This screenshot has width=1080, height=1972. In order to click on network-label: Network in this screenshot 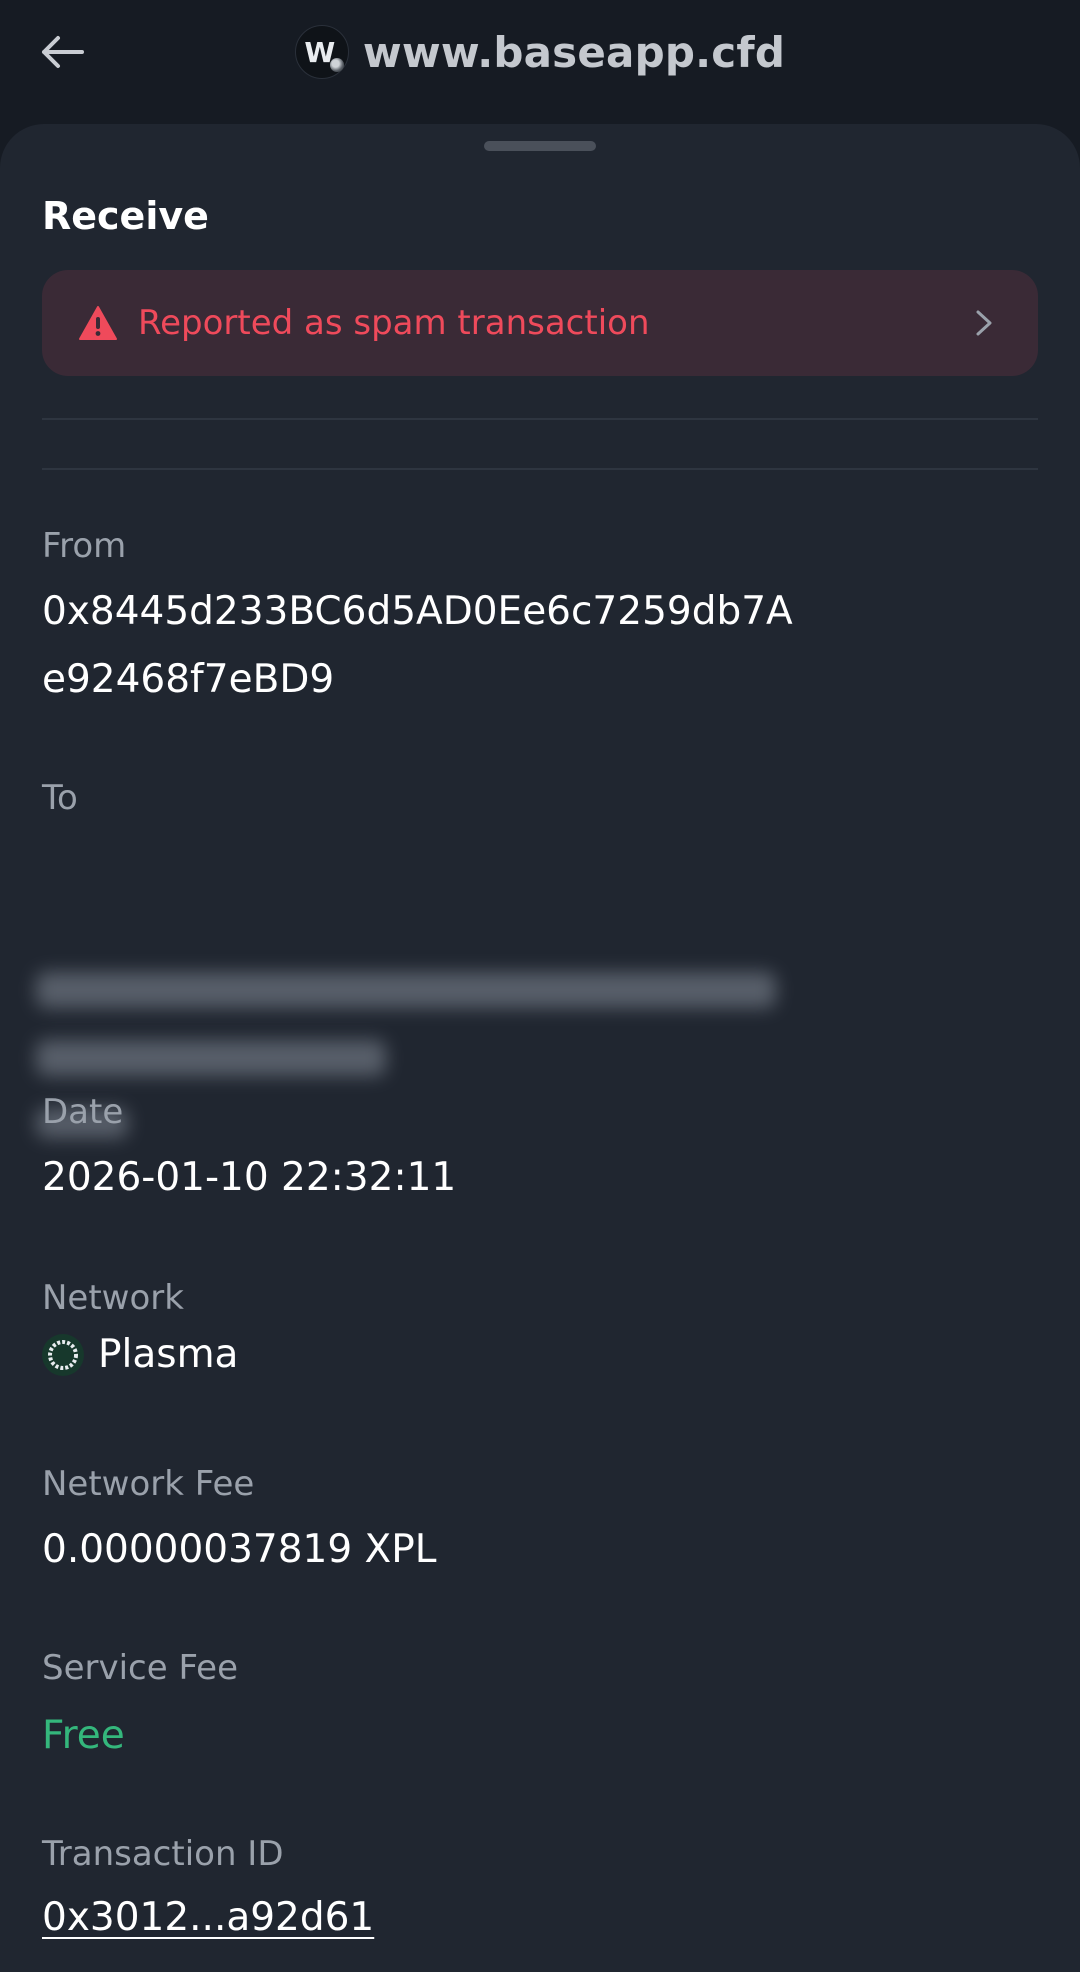, I will do `click(113, 1298)`.